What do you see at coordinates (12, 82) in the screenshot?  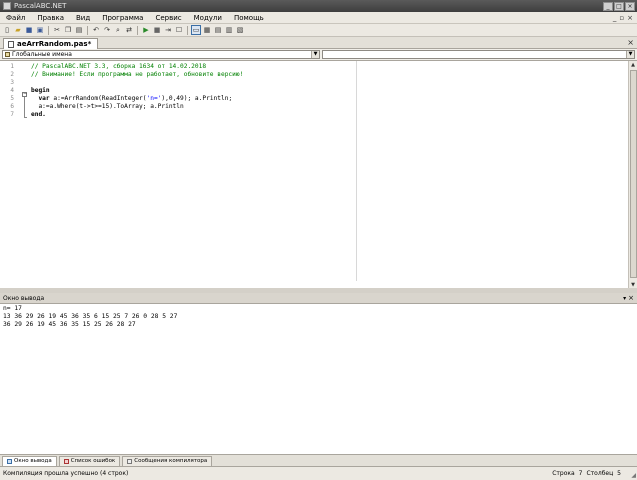 I see `line-number: 3` at bounding box center [12, 82].